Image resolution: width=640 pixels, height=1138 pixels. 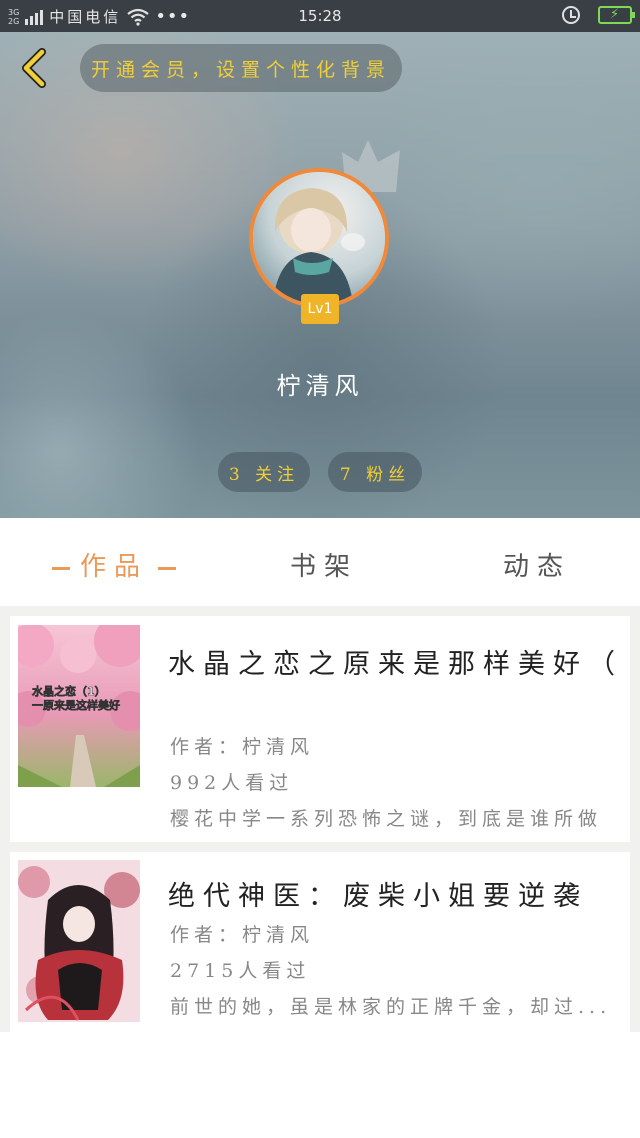 I want to click on following-button: 3 关注, so click(x=264, y=472).